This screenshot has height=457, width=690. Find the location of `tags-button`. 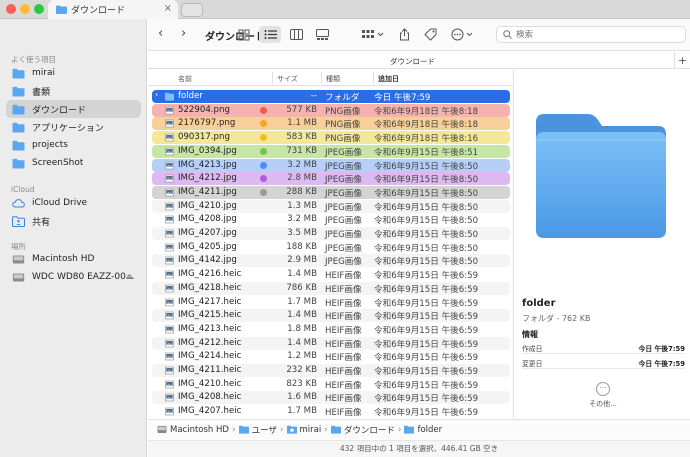

tags-button is located at coordinates (430, 34).